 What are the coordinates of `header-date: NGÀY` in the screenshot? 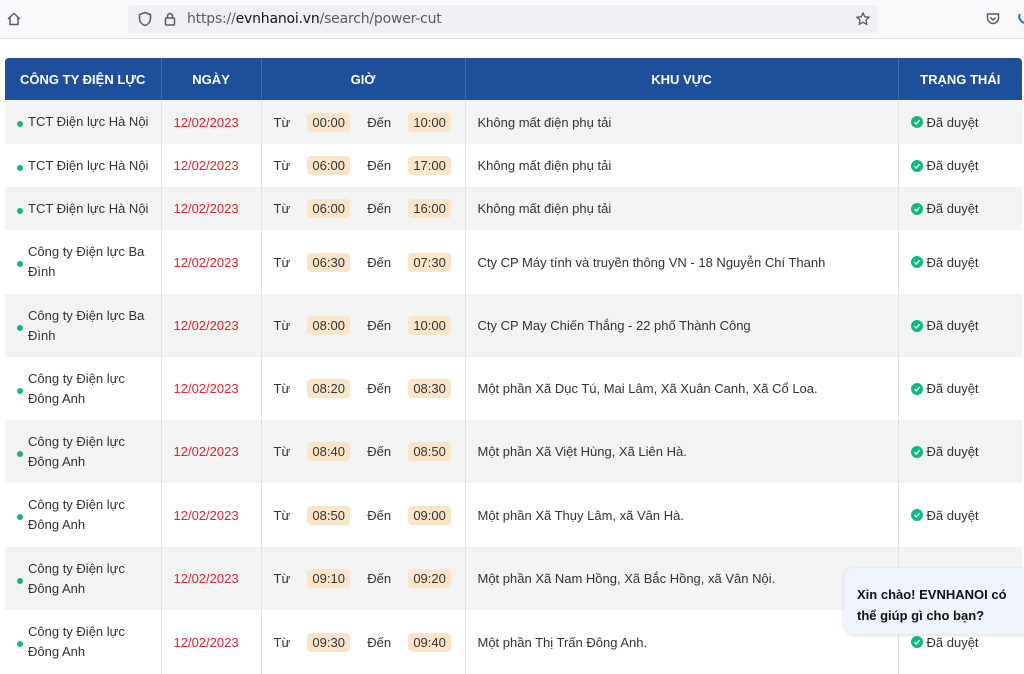 It's located at (210, 79).